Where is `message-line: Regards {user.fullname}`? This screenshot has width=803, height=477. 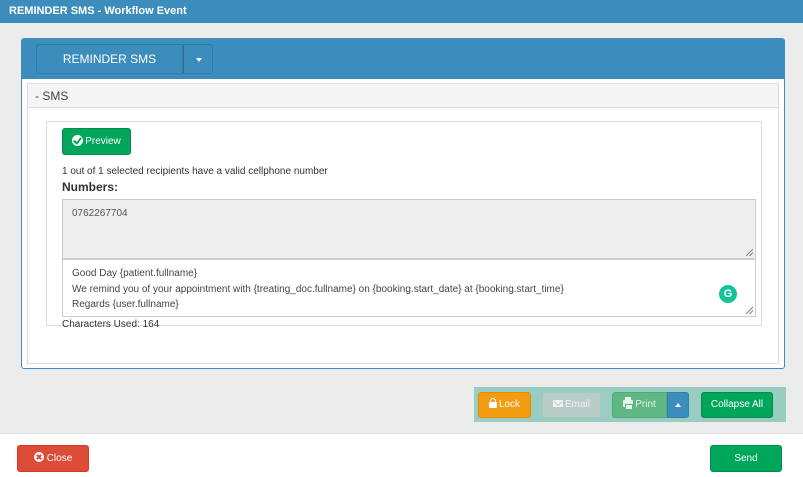
message-line: Regards {user.fullname} is located at coordinates (125, 304).